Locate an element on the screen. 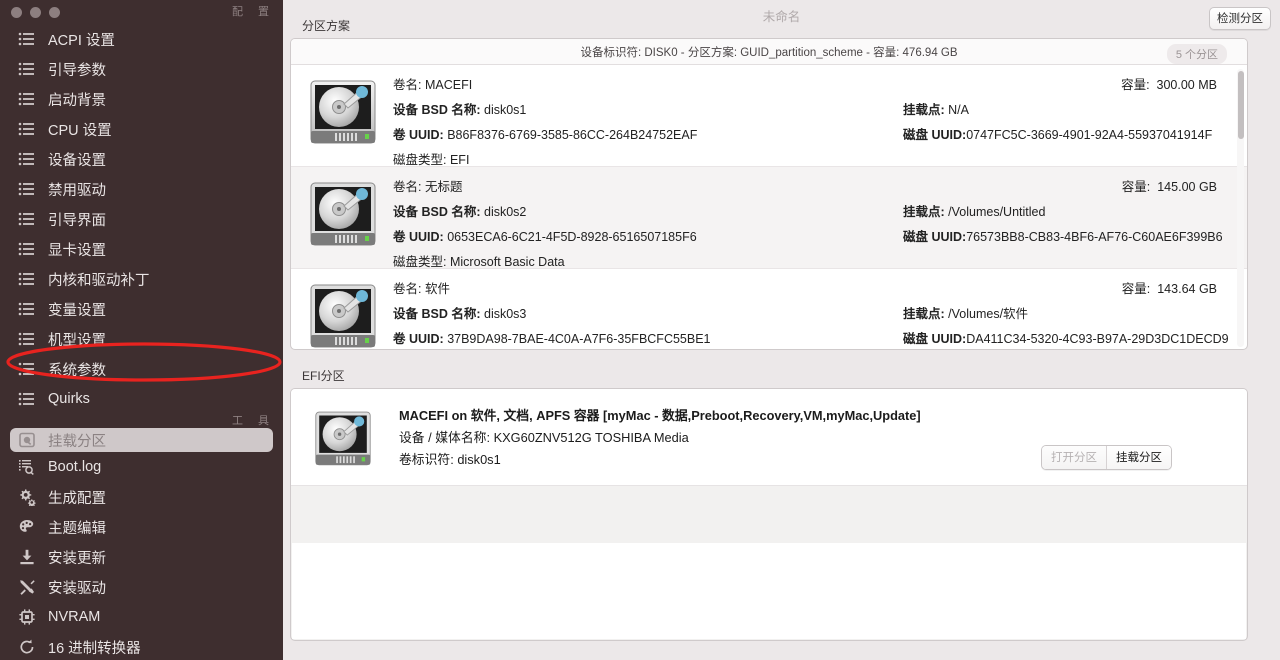 Image resolution: width=1280 pixels, height=660 pixels. disk-type-value: Microsoft Basic Data is located at coordinates (507, 262).